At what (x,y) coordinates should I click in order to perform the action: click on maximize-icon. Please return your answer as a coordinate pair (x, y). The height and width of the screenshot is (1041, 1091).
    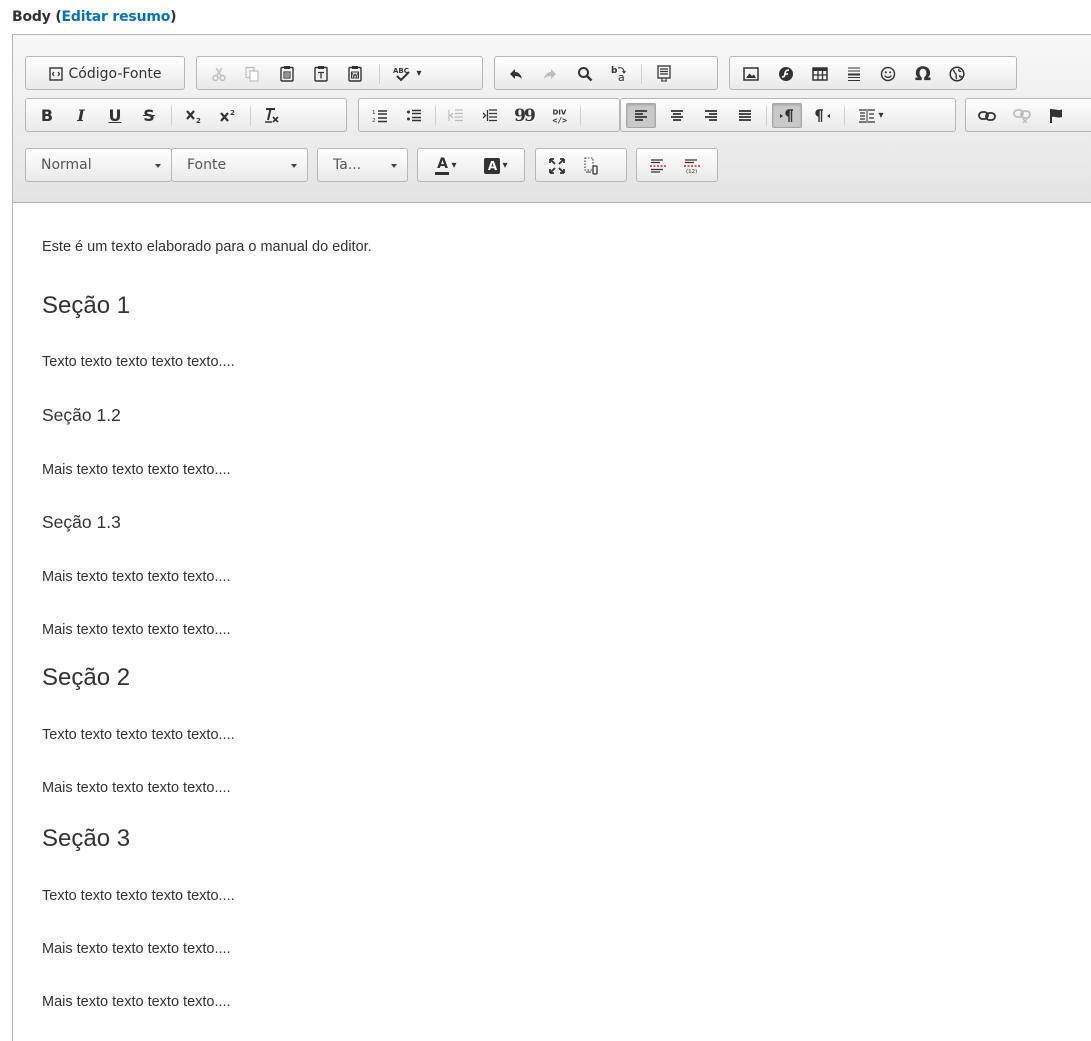
    Looking at the image, I should click on (557, 165).